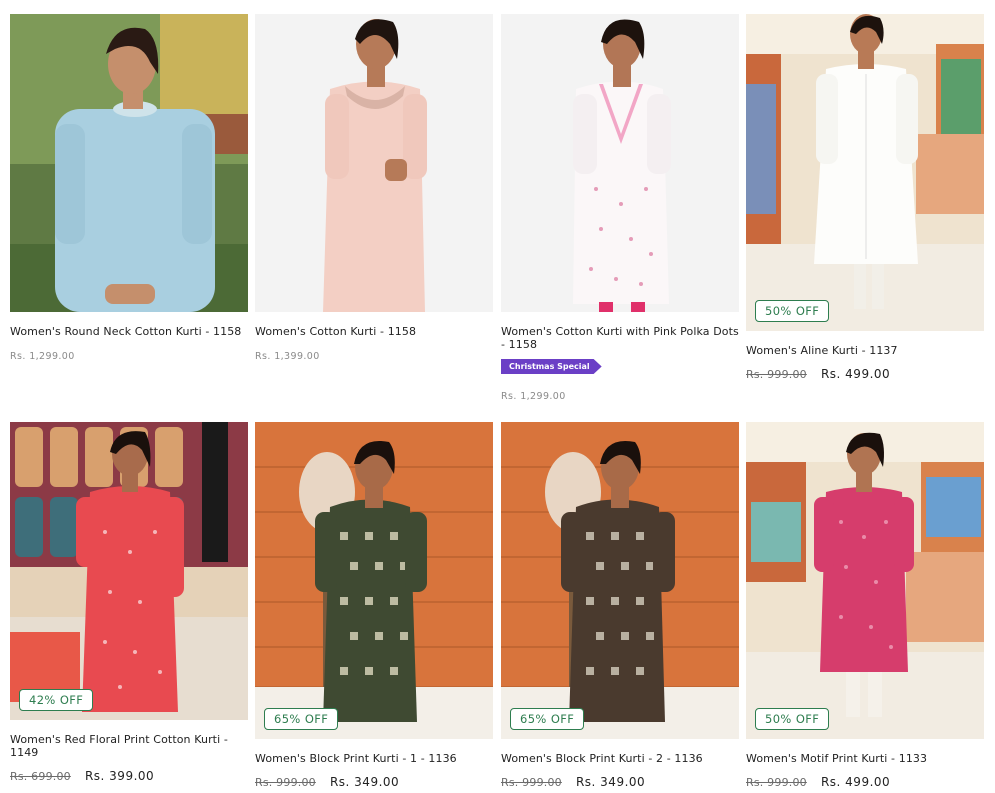 The image size is (995, 793). I want to click on product-title: Women's Aline Kurti - 1137, so click(865, 350).